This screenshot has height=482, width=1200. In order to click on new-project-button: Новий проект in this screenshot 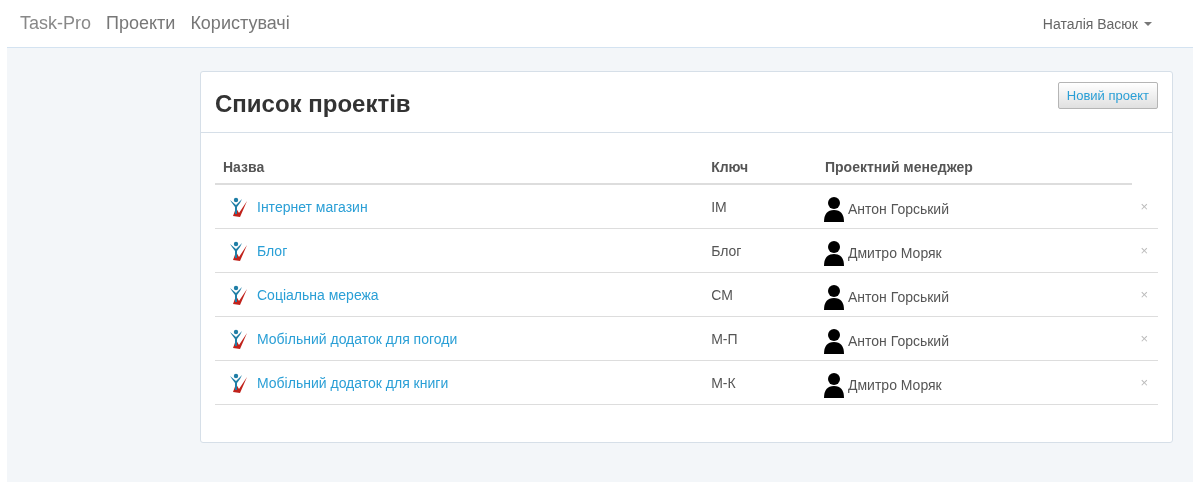, I will do `click(1107, 95)`.